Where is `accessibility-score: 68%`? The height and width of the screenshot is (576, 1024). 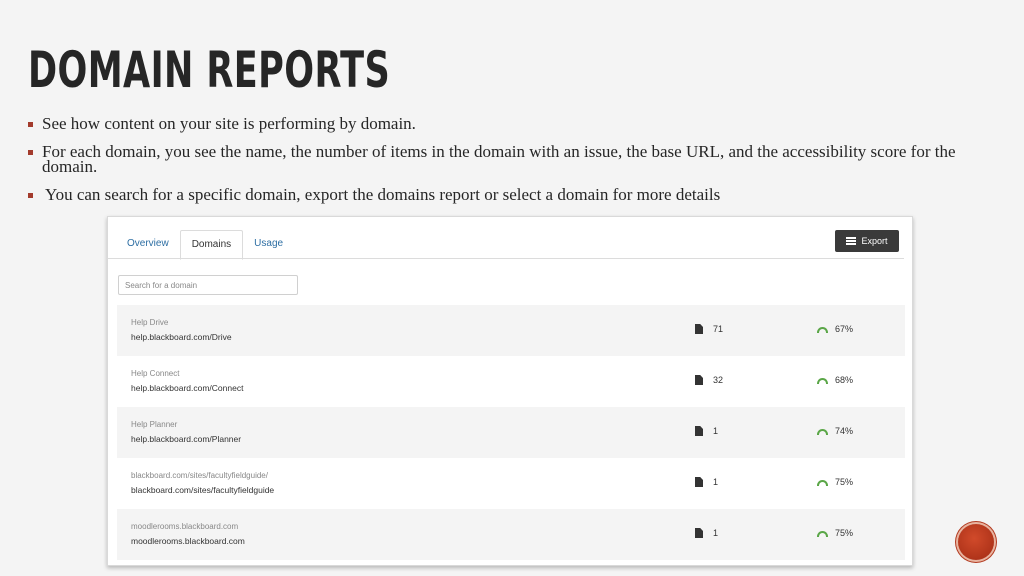
accessibility-score: 68% is located at coordinates (844, 380).